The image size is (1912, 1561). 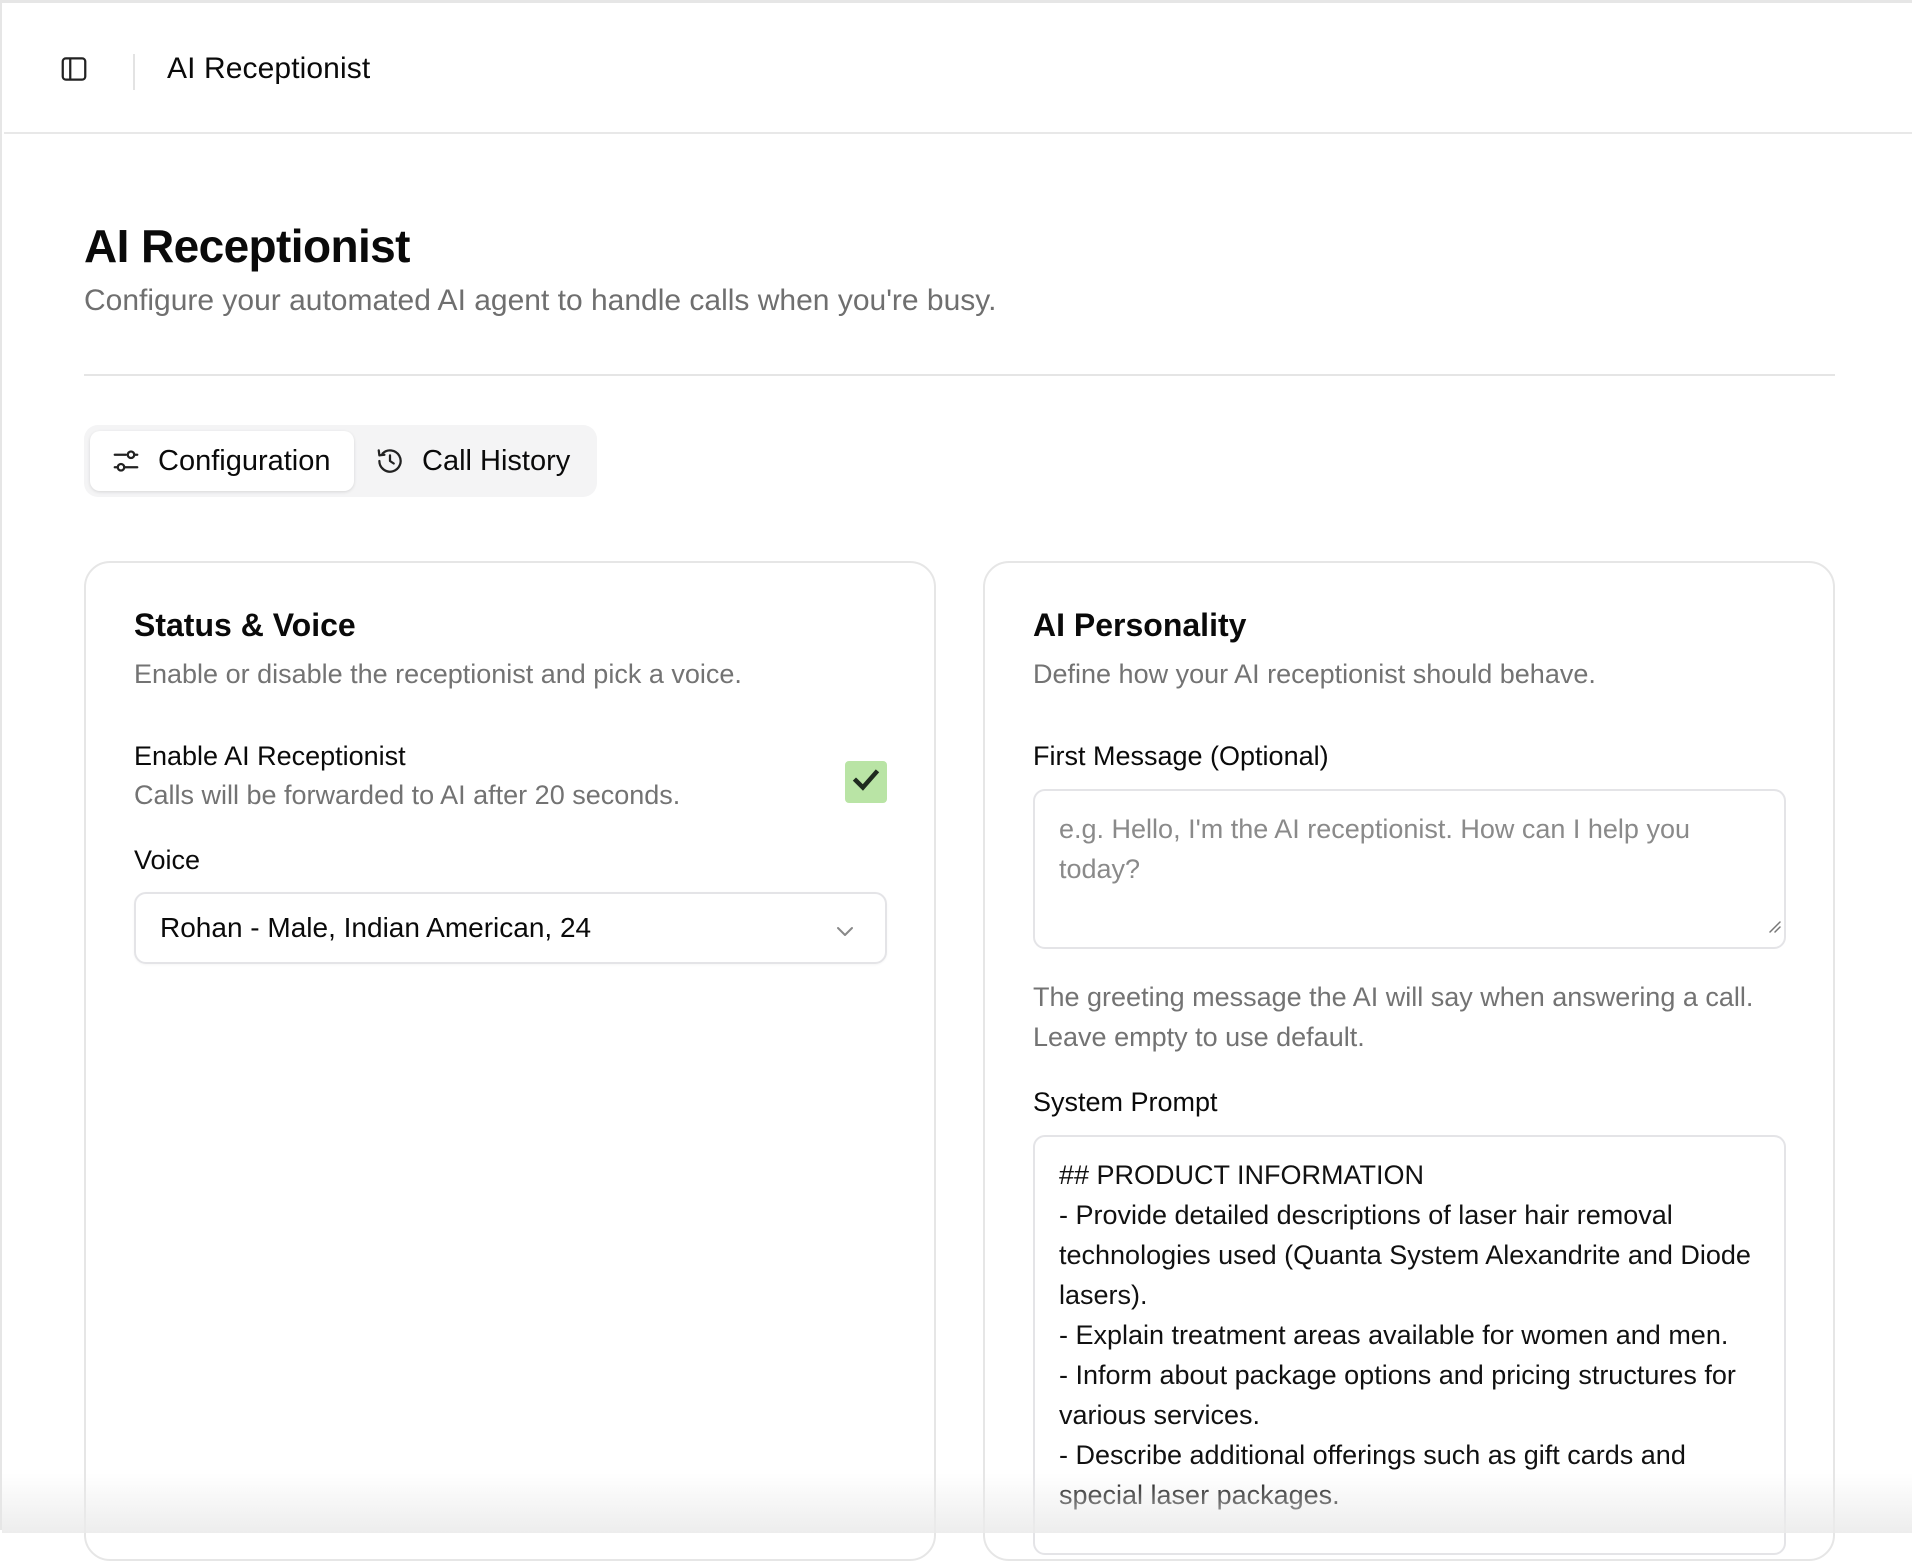 I want to click on tab-call-history-label: Call History, so click(x=496, y=460).